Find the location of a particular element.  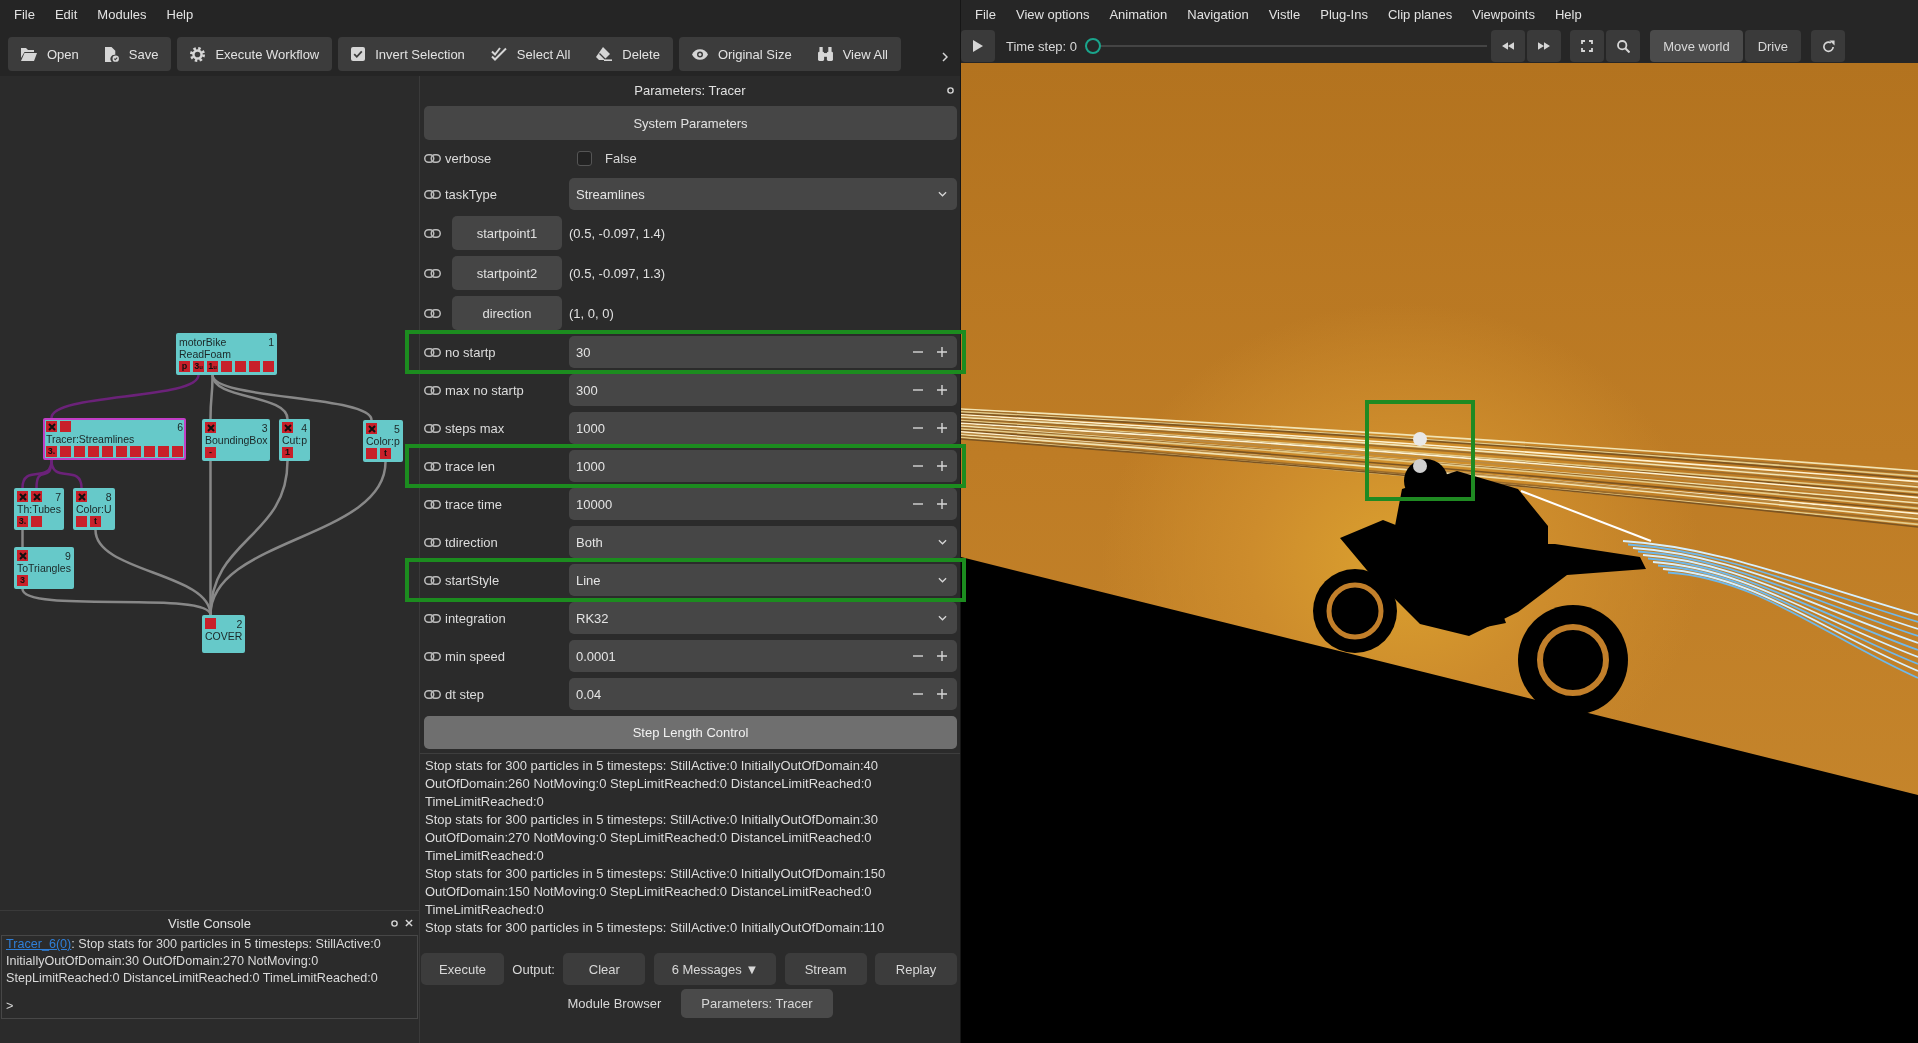

toolbar-button: Save is located at coordinates (131, 54).